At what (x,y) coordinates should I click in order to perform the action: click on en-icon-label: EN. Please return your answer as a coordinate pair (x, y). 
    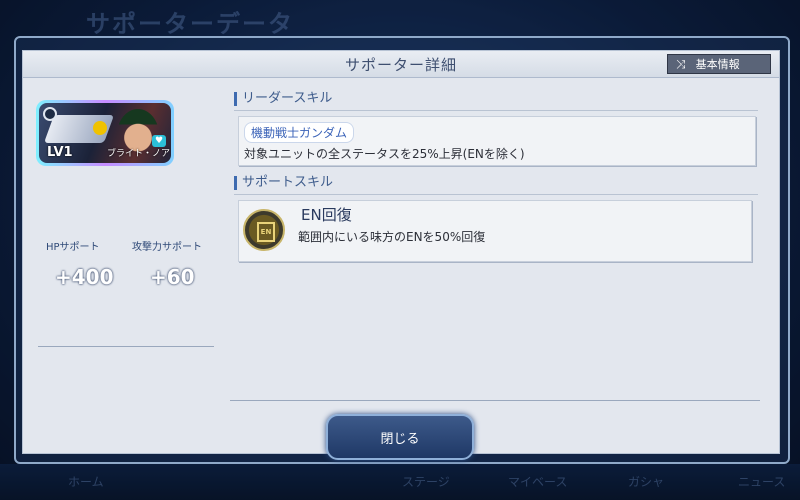
    Looking at the image, I should click on (266, 232).